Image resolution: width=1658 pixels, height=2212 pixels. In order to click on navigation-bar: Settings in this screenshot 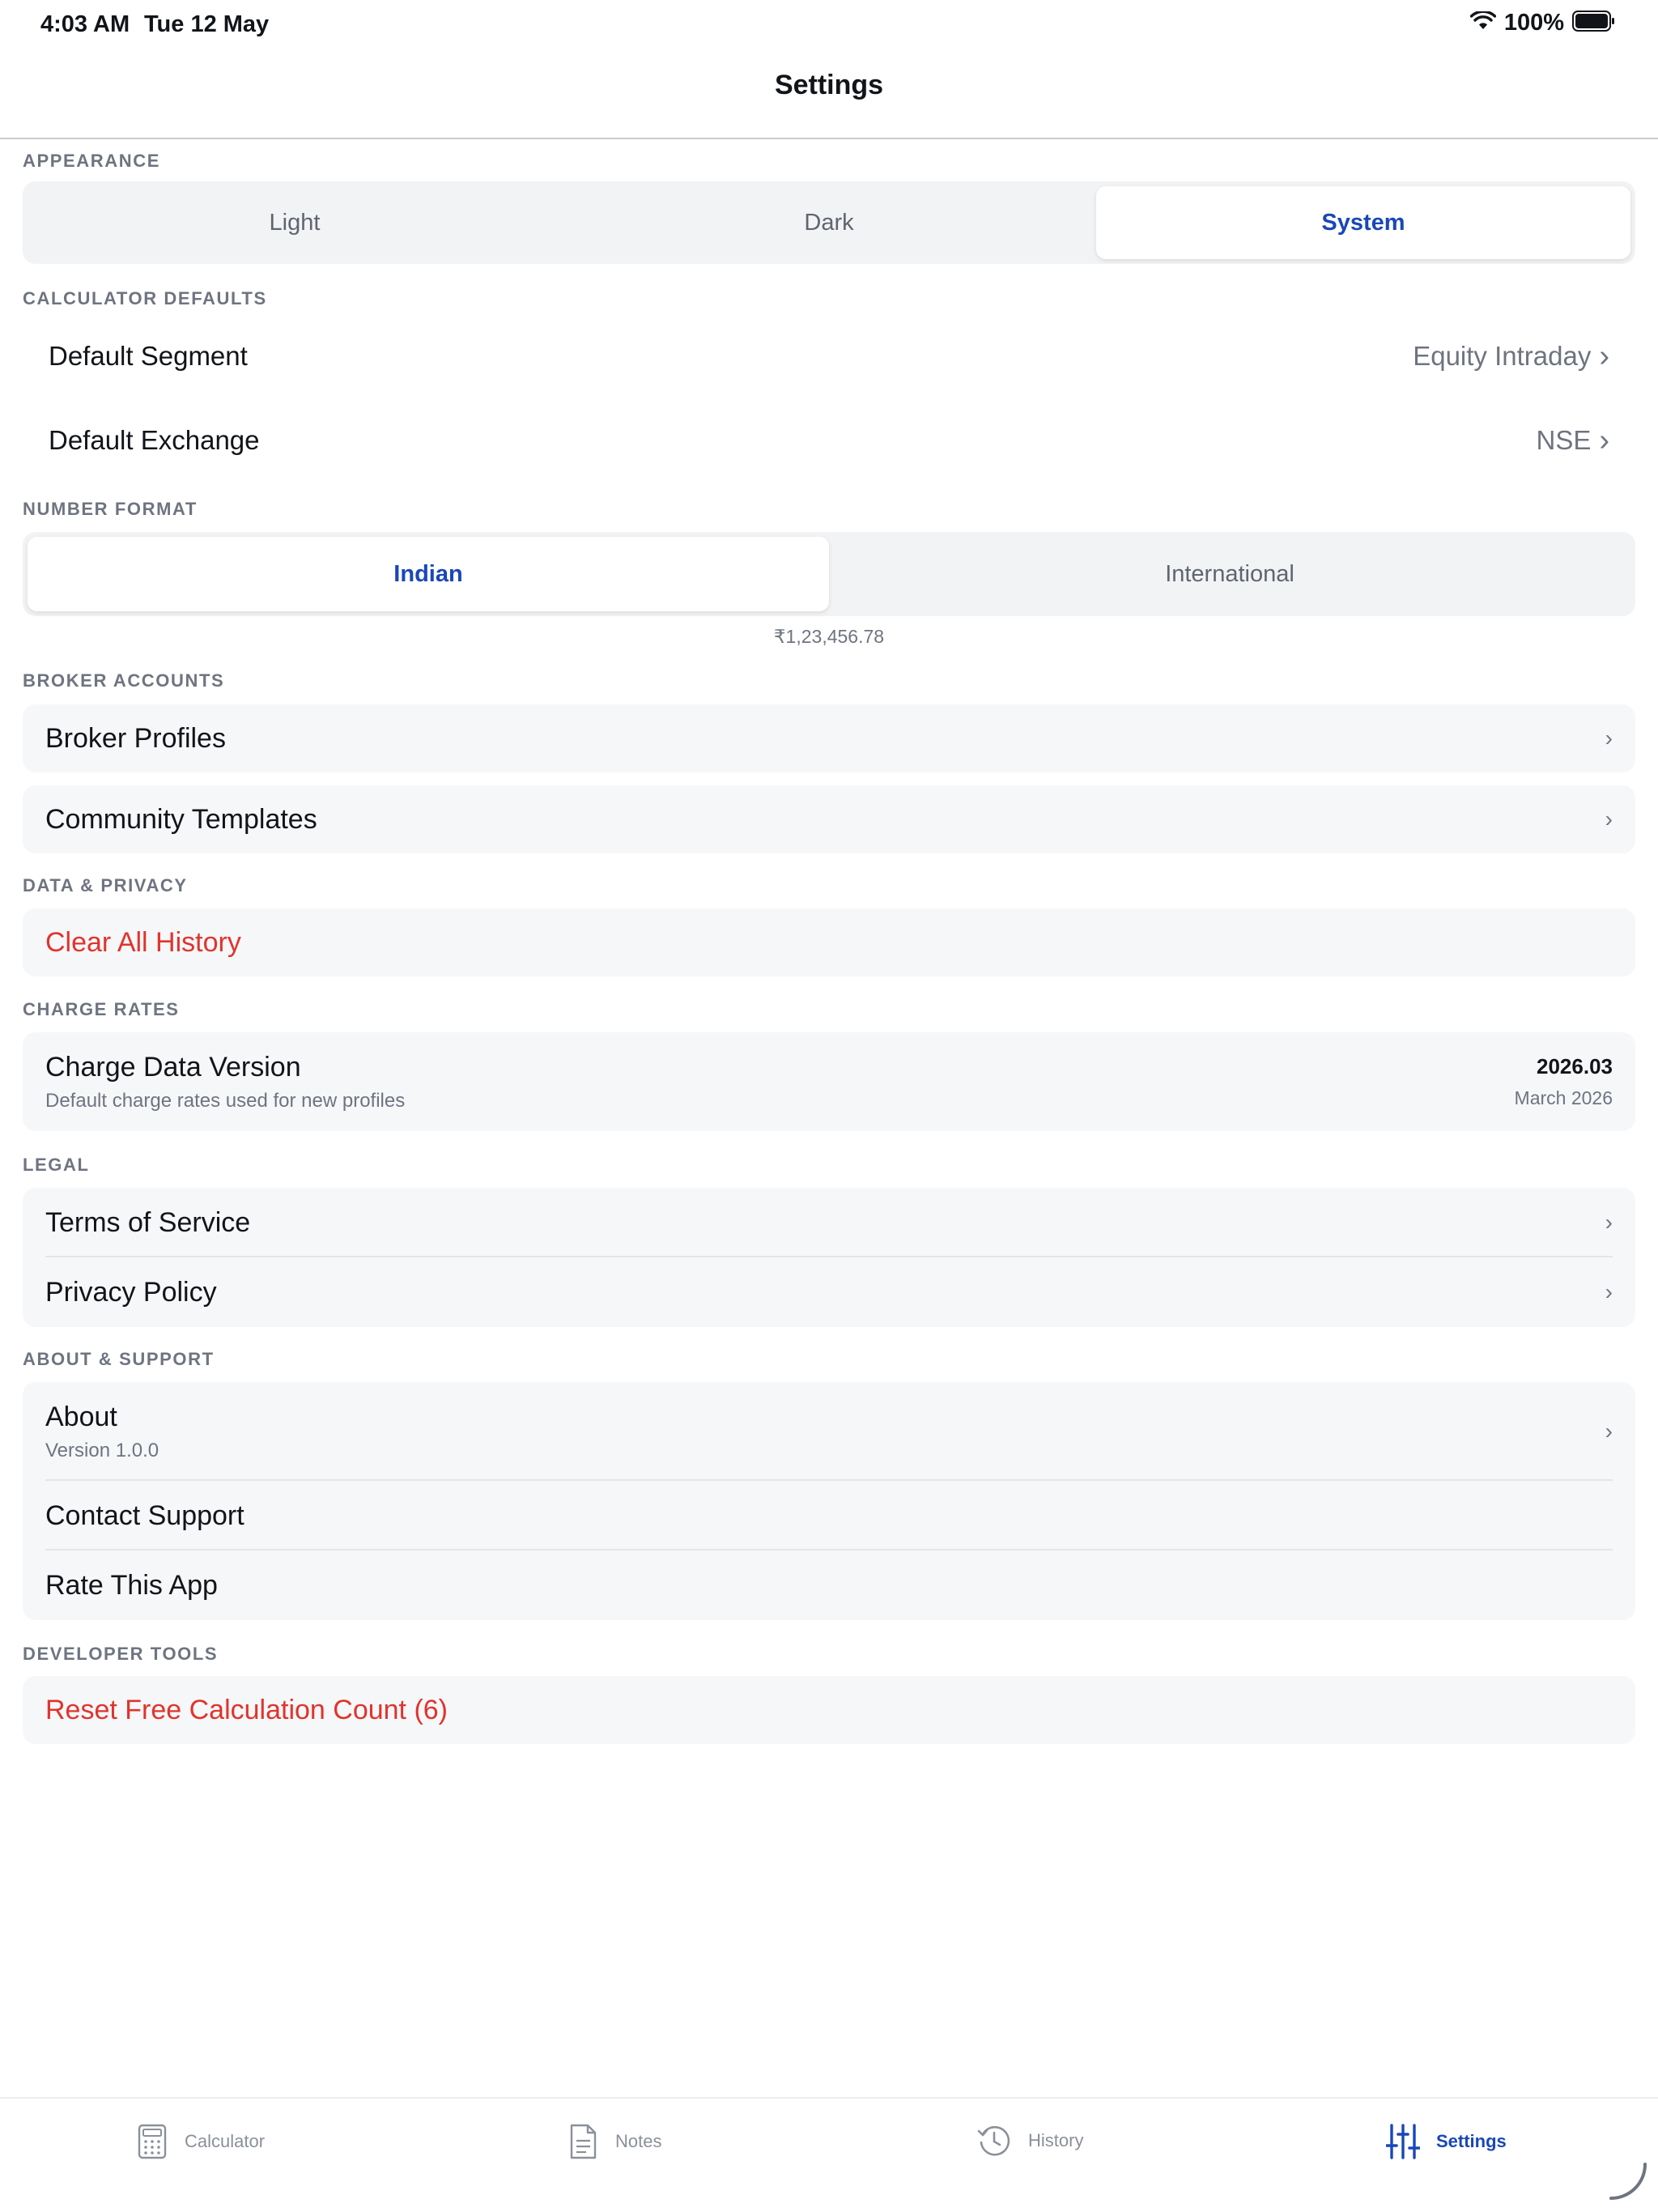, I will do `click(829, 95)`.